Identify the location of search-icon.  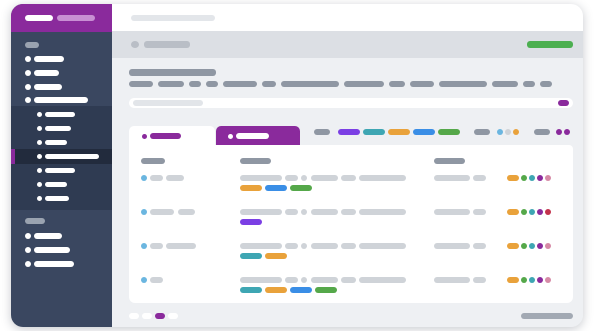
(563, 103).